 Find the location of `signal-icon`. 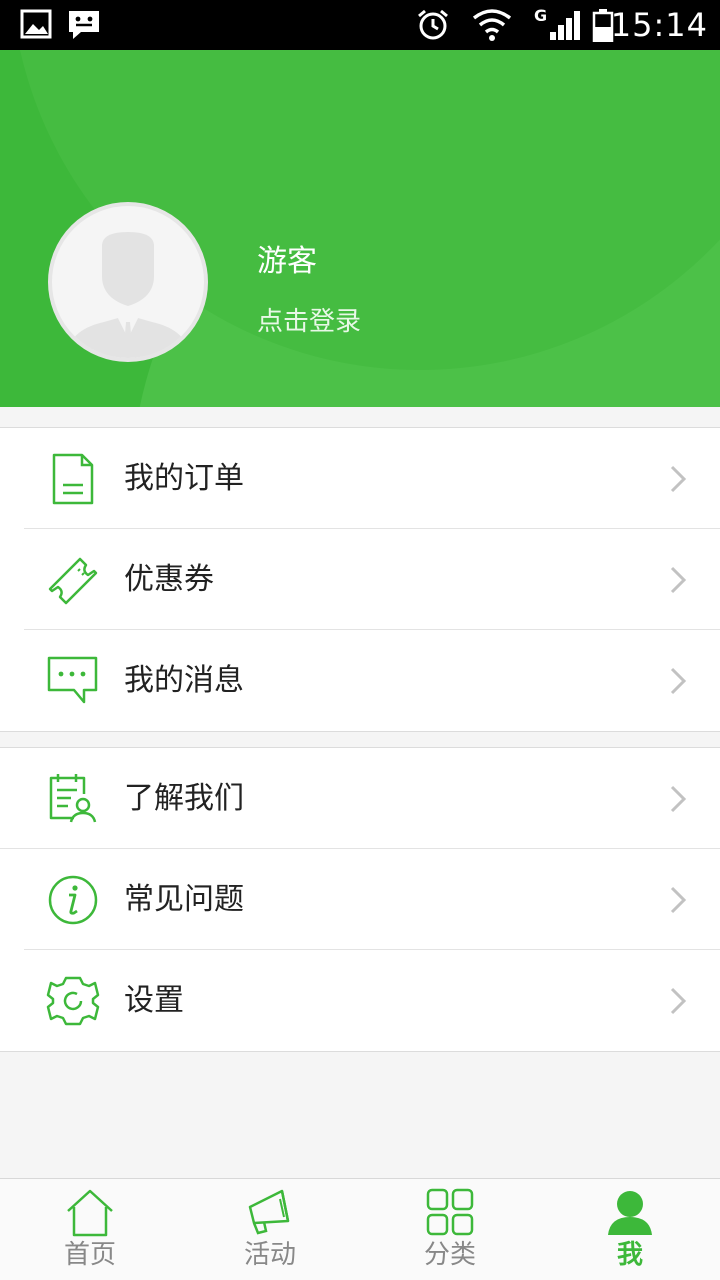

signal-icon is located at coordinates (565, 27).